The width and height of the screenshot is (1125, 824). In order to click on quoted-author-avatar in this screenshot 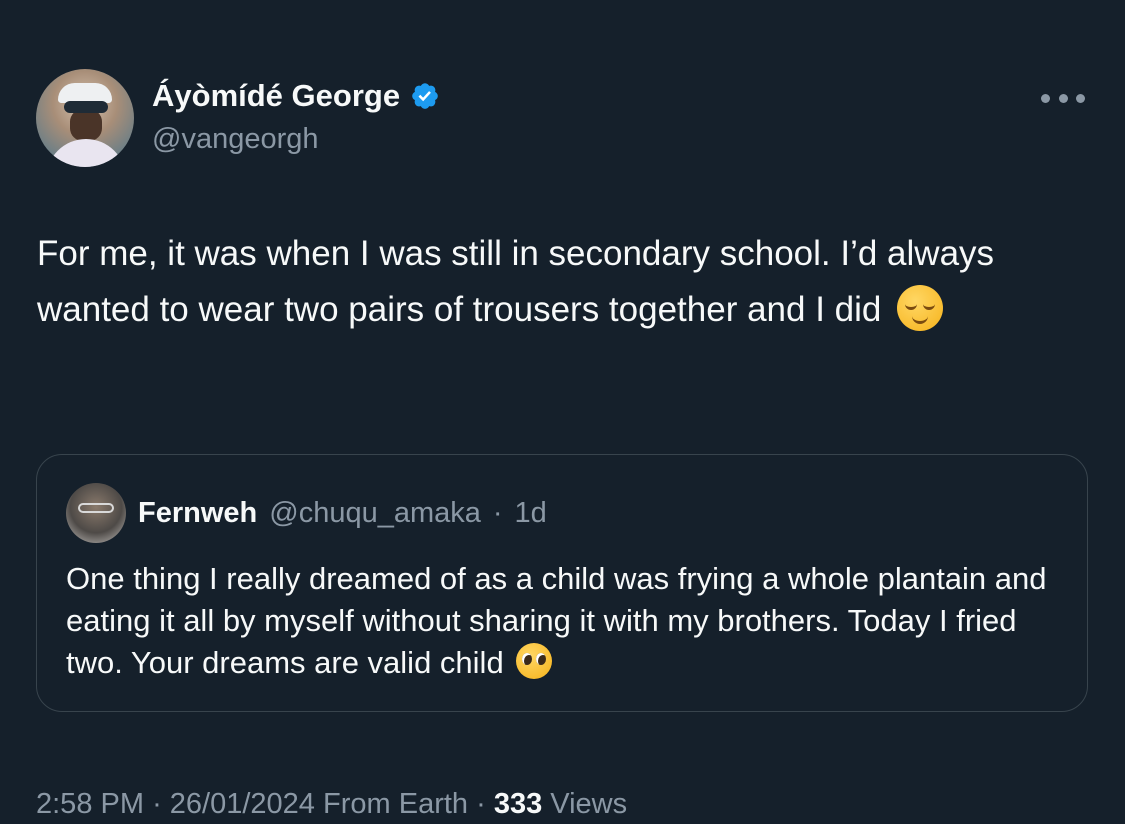, I will do `click(96, 513)`.